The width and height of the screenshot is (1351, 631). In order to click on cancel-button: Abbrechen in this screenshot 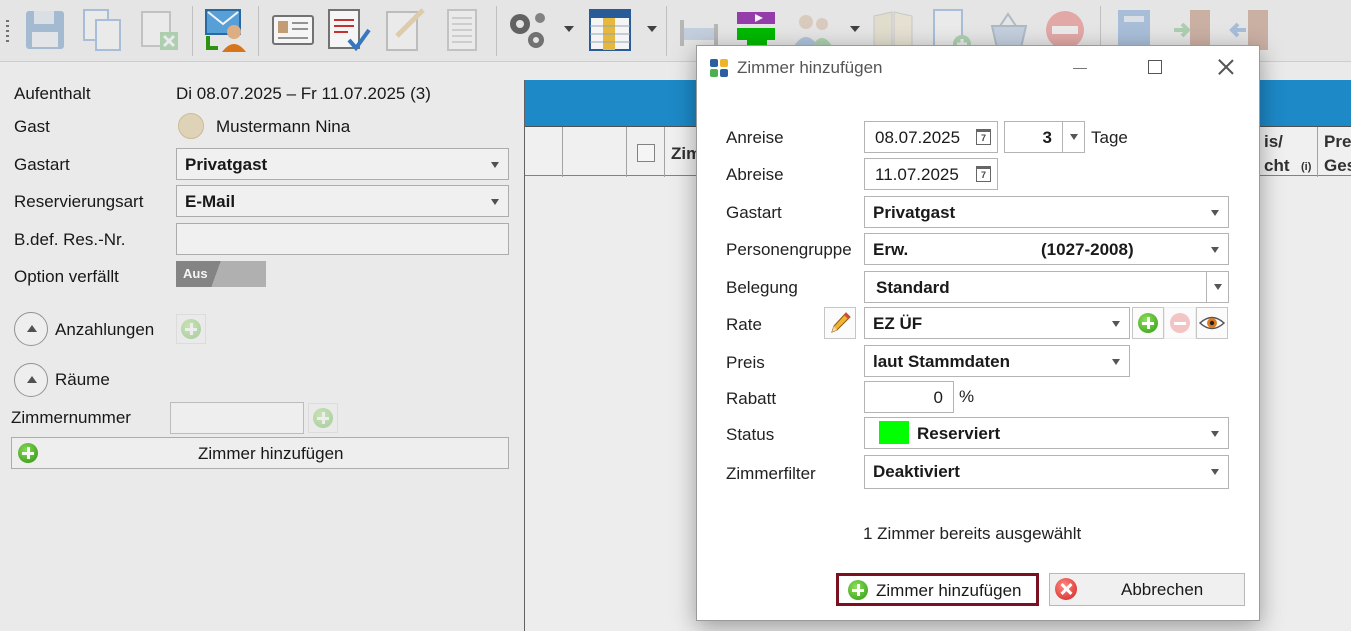, I will do `click(1147, 589)`.